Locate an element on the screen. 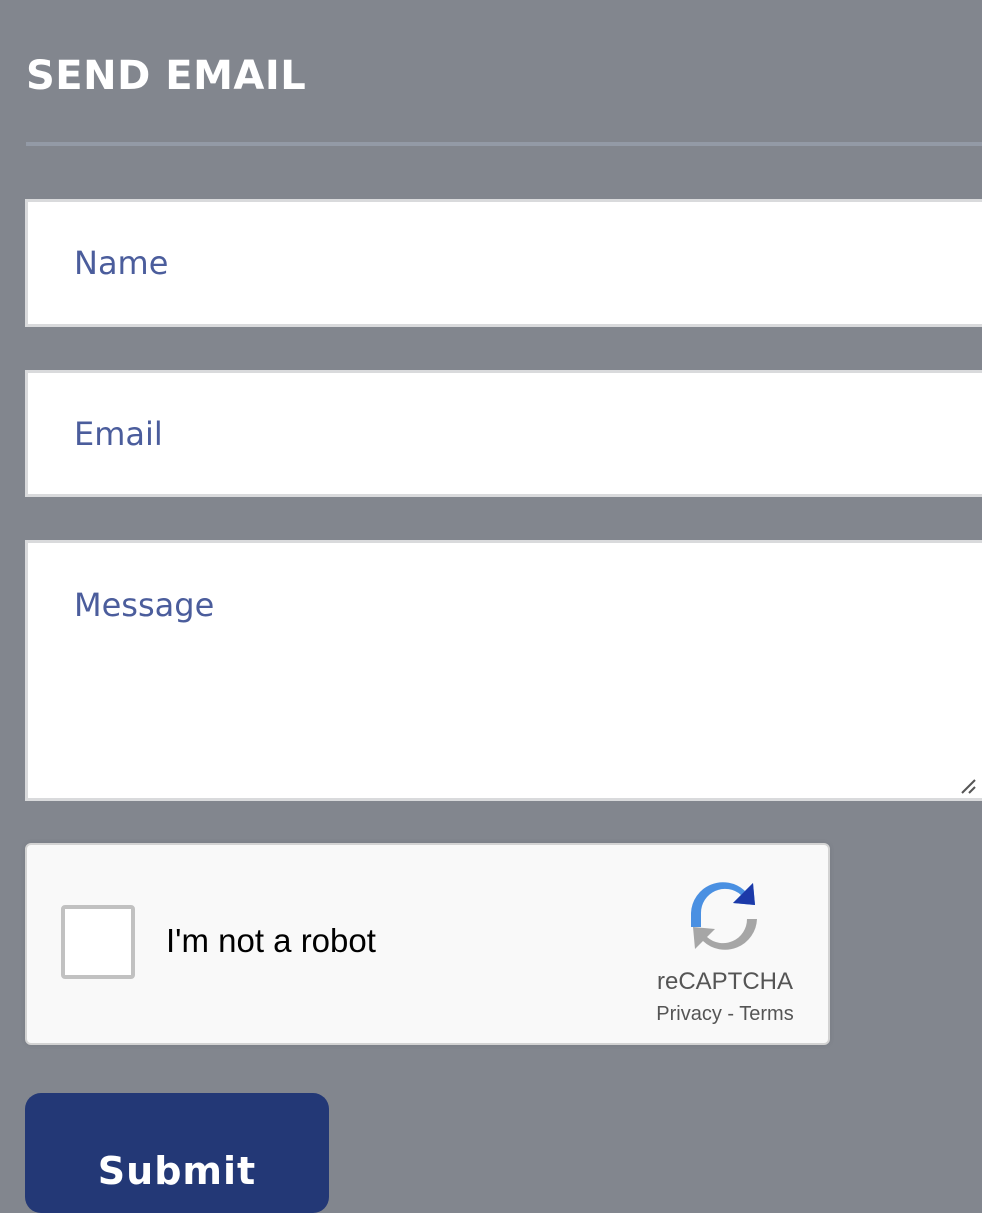 This screenshot has width=982, height=1213. recaptcha-links: Privacy - Terms is located at coordinates (725, 1014).